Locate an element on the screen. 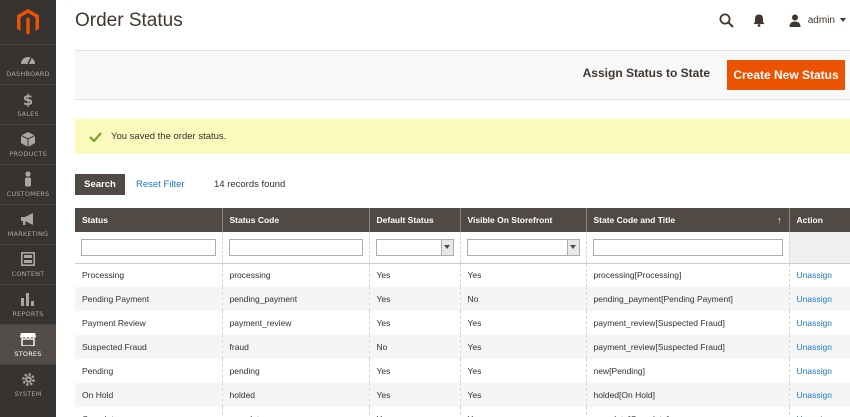  cell-state-code-and-title: new[Pending] is located at coordinates (687, 371).